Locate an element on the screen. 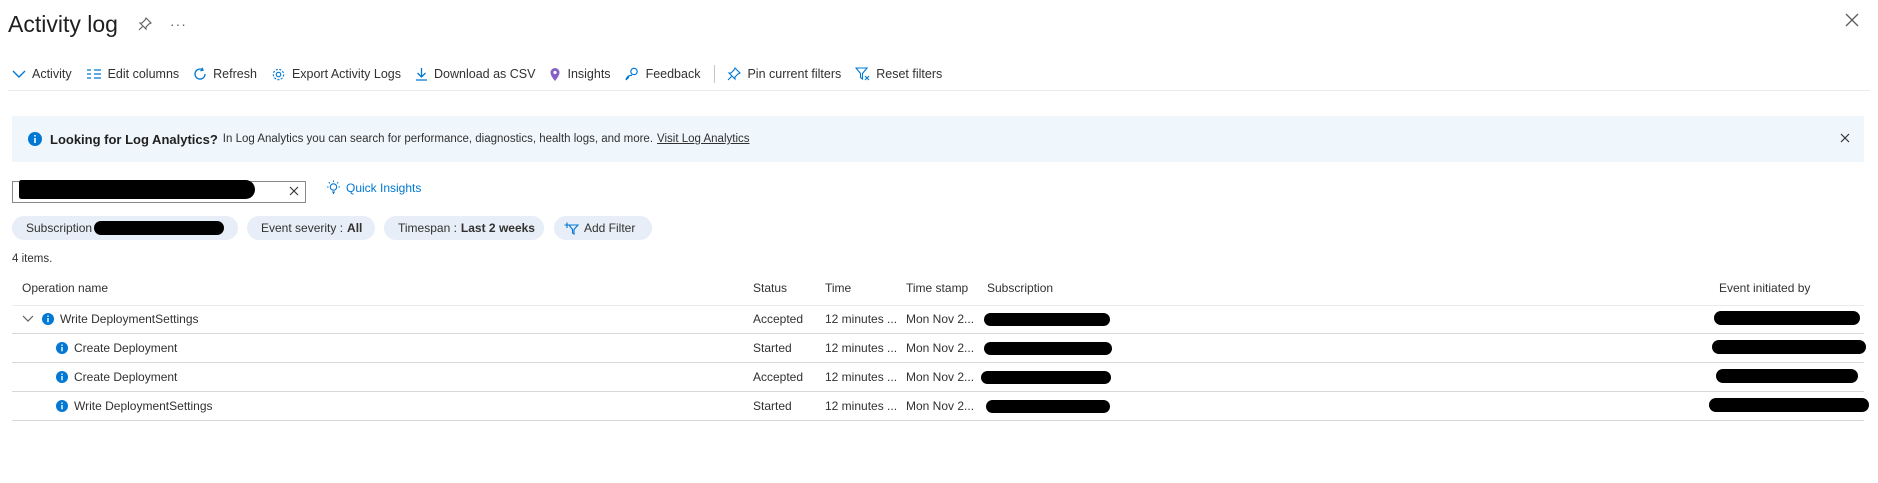 Image resolution: width=1878 pixels, height=483 pixels. more-options-button: ··· is located at coordinates (178, 24).